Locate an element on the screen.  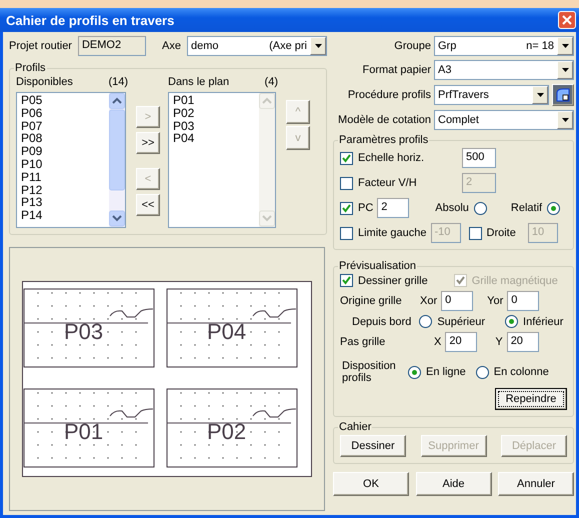
list-count: (14) is located at coordinates (118, 82).